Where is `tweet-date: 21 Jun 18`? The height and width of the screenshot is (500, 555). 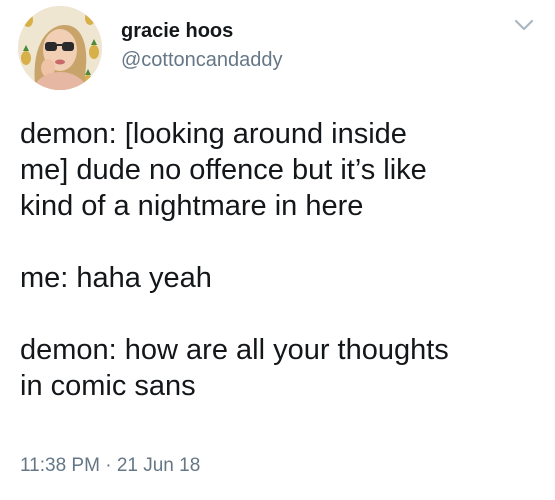 tweet-date: 21 Jun 18 is located at coordinates (158, 465).